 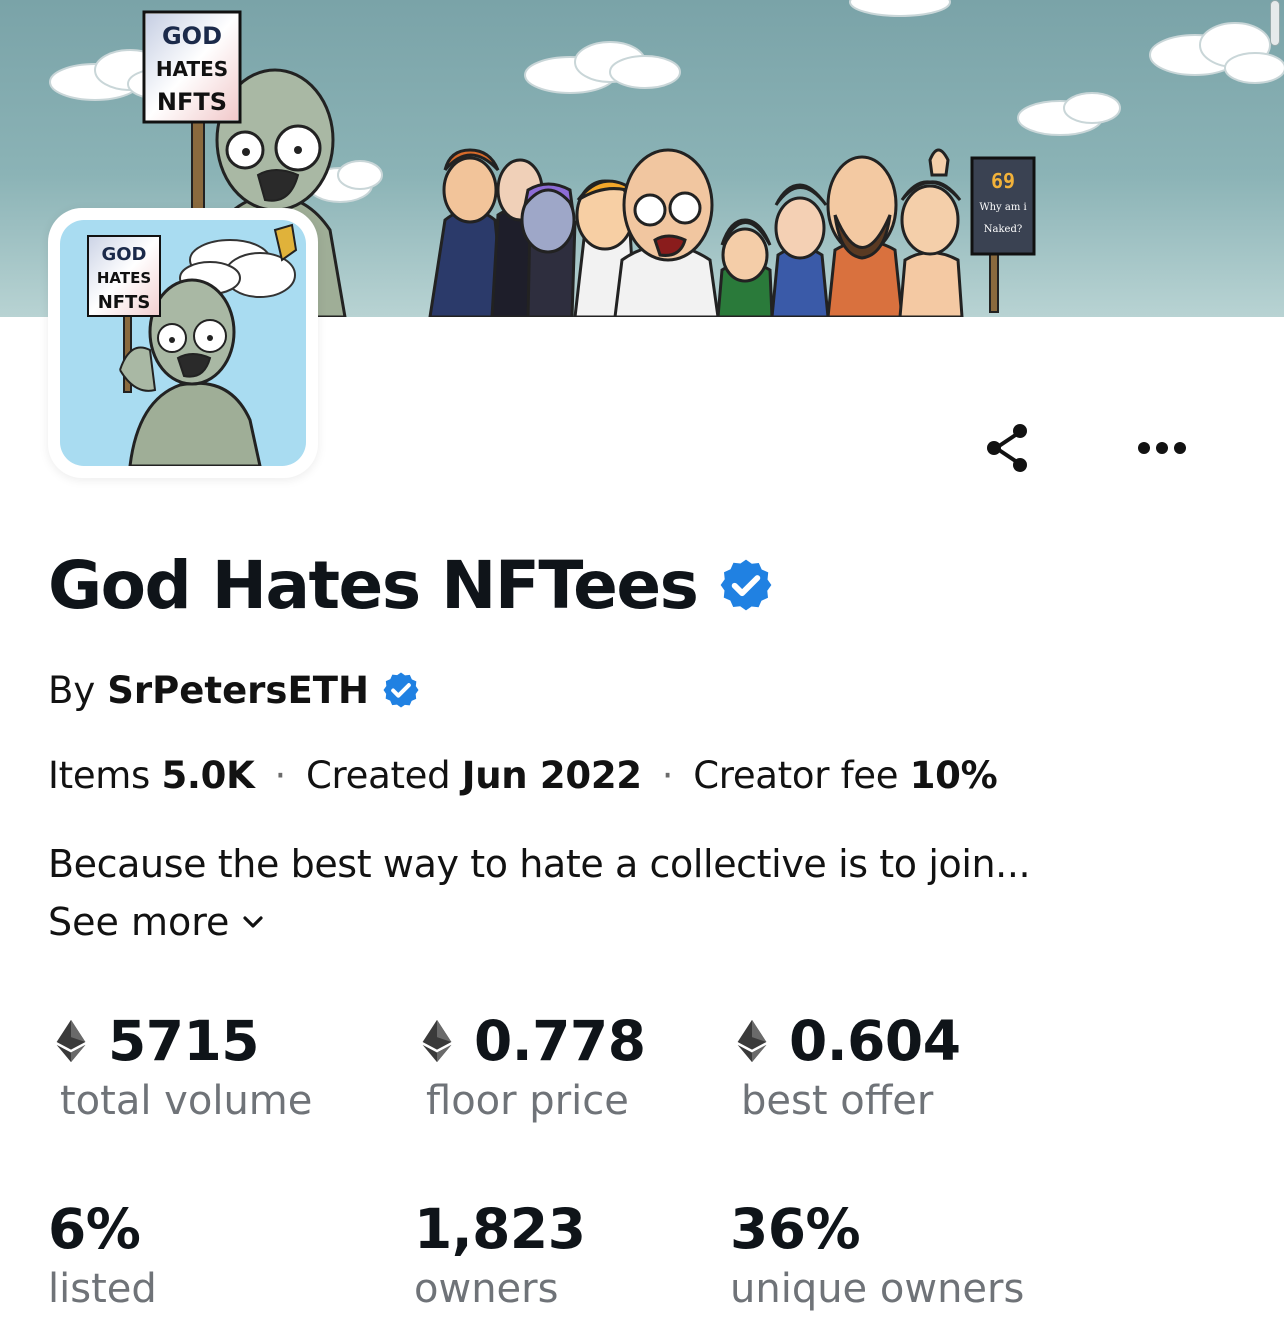 I want to click on creator-fee-label: Creator fee, so click(x=796, y=775).